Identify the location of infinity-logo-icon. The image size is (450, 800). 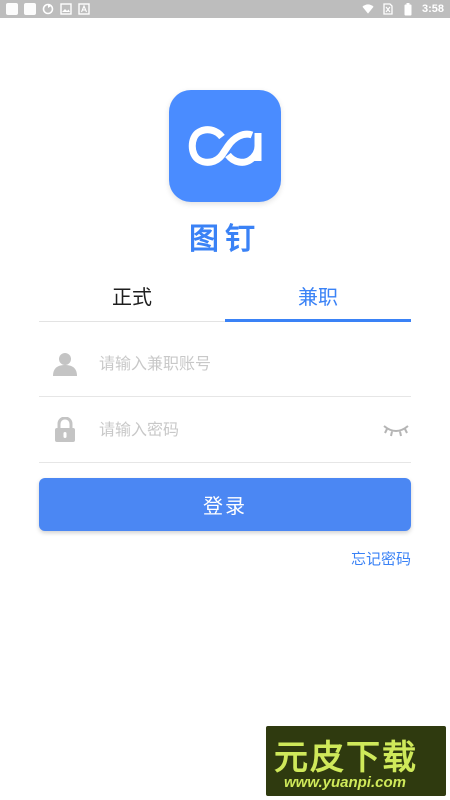
(225, 146).